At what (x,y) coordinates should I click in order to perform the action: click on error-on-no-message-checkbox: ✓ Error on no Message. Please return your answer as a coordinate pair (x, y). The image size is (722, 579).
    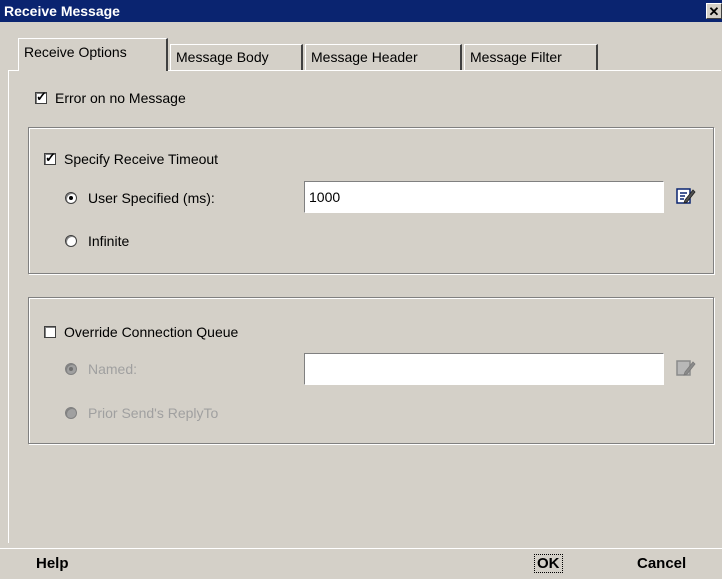
    Looking at the image, I should click on (110, 97).